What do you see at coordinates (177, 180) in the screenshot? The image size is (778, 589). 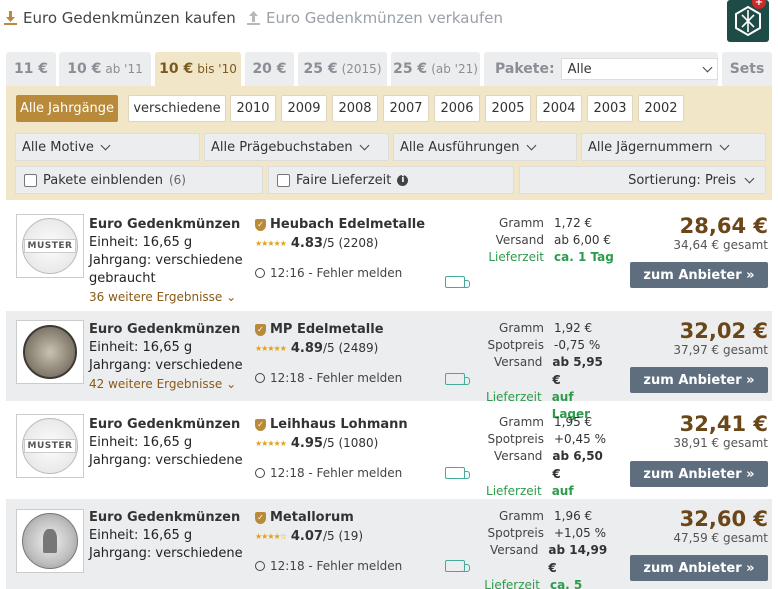 I see `pakete-count: (6)` at bounding box center [177, 180].